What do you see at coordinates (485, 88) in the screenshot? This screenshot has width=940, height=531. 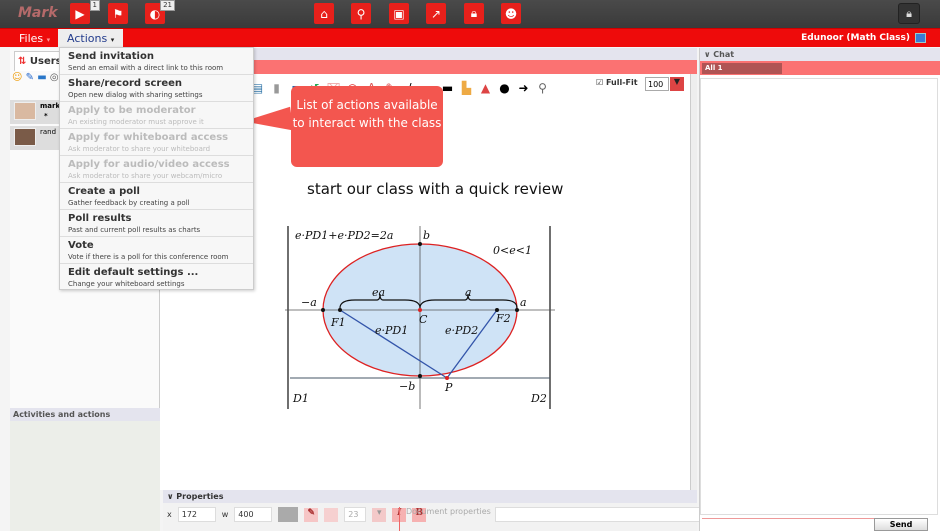 I see `text-warning-icon: ▲` at bounding box center [485, 88].